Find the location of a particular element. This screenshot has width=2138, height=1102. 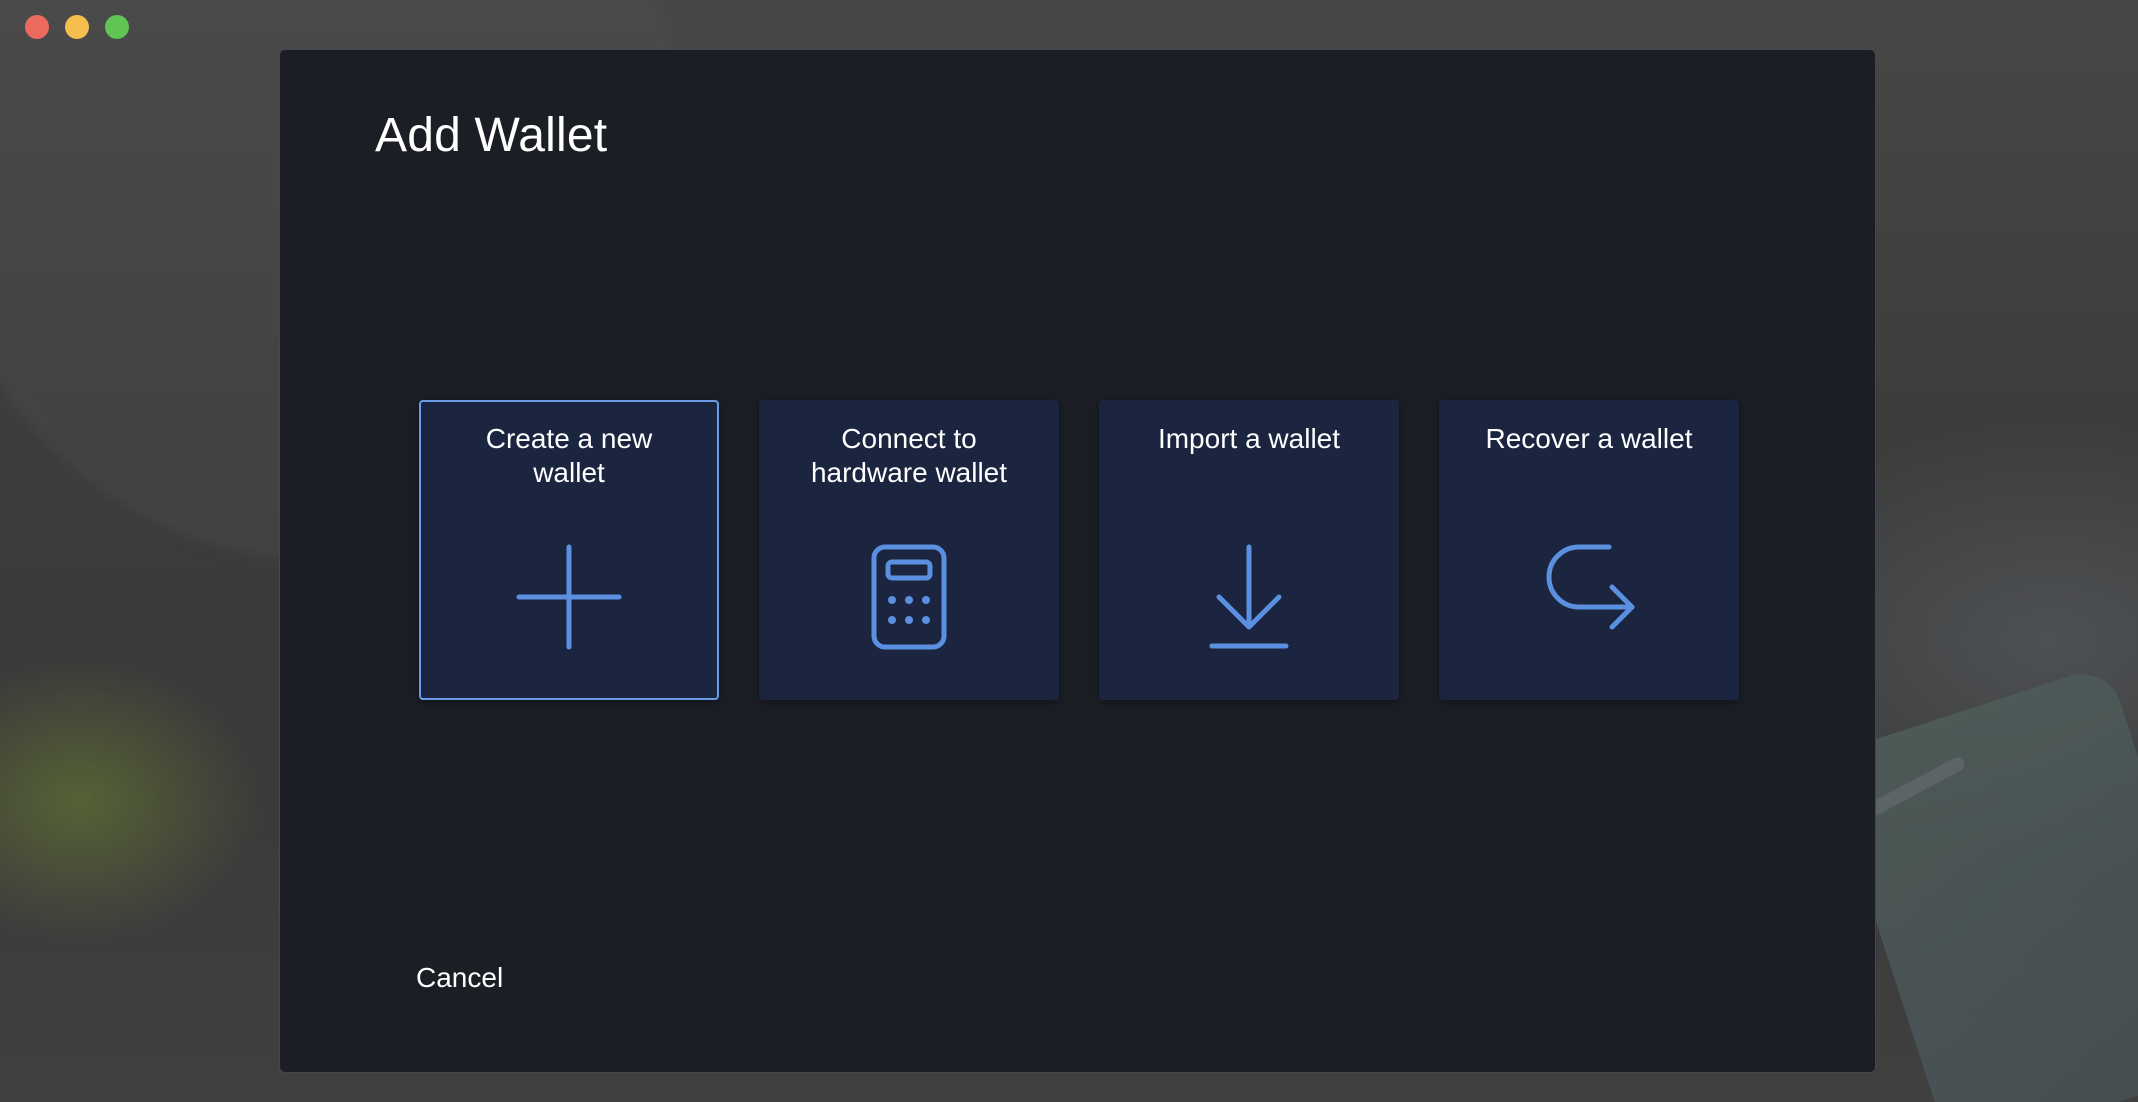

redo-arrow-icon is located at coordinates (1589, 597).